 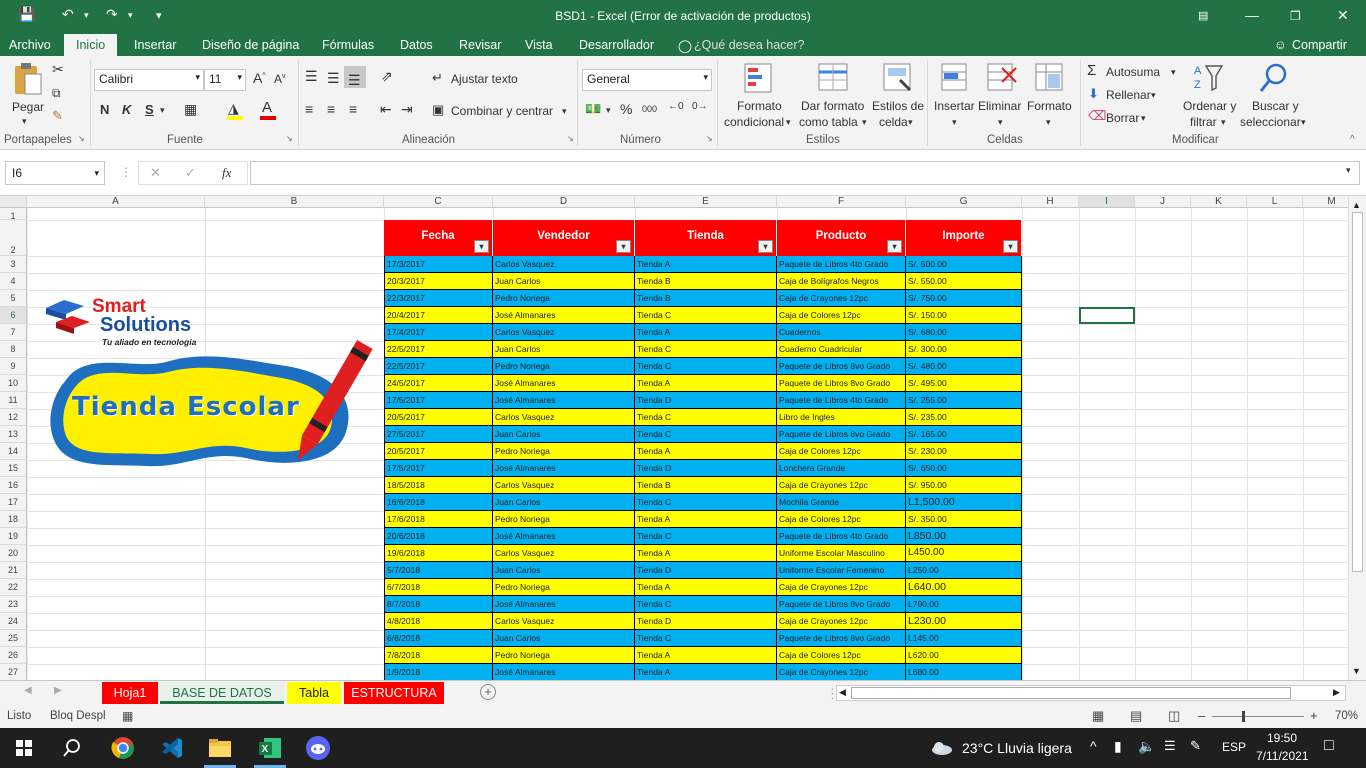 I want to click on notifications-icon: □, so click(x=1329, y=746).